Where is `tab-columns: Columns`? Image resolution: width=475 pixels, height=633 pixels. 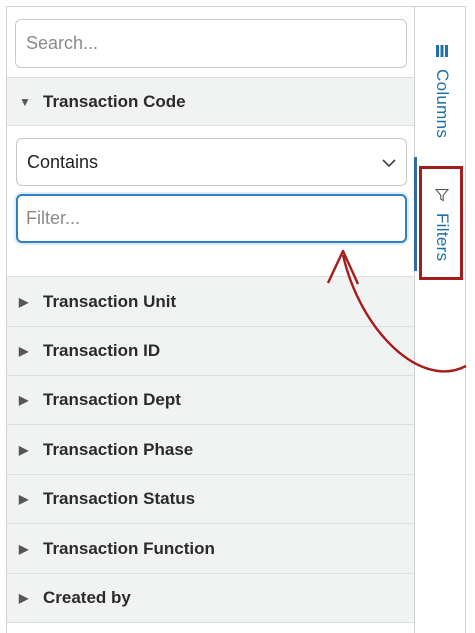
tab-columns: Columns is located at coordinates (442, 91).